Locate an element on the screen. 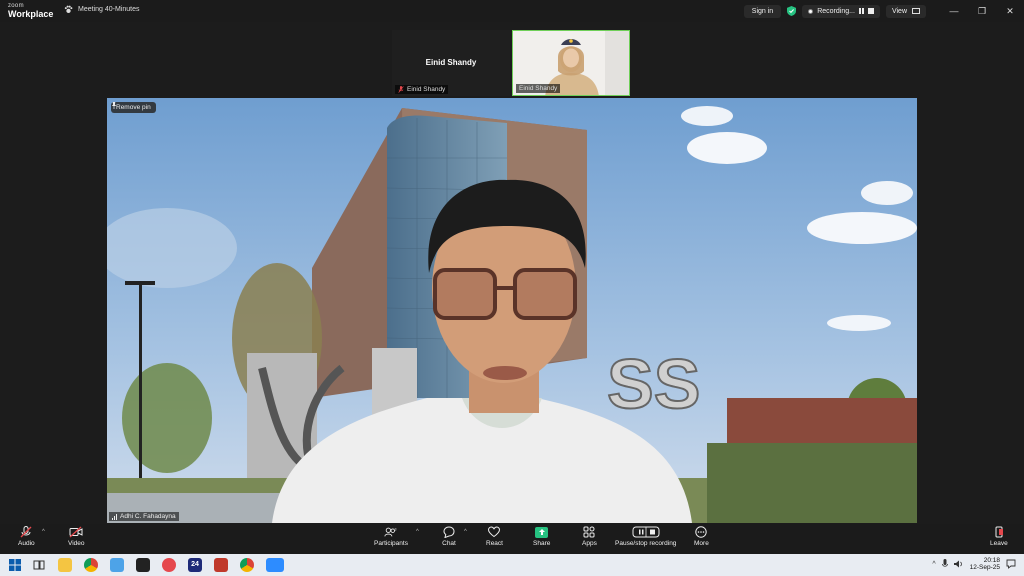 The width and height of the screenshot is (1024, 576). signal-bars-icon is located at coordinates (114, 516).